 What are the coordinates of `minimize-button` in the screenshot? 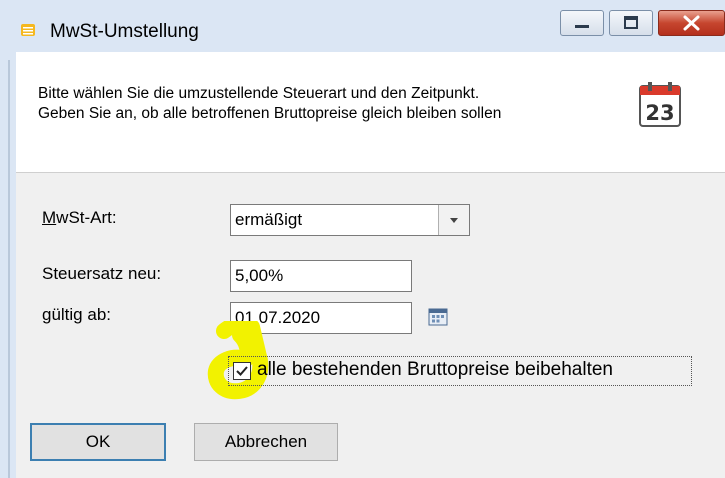 It's located at (582, 23).